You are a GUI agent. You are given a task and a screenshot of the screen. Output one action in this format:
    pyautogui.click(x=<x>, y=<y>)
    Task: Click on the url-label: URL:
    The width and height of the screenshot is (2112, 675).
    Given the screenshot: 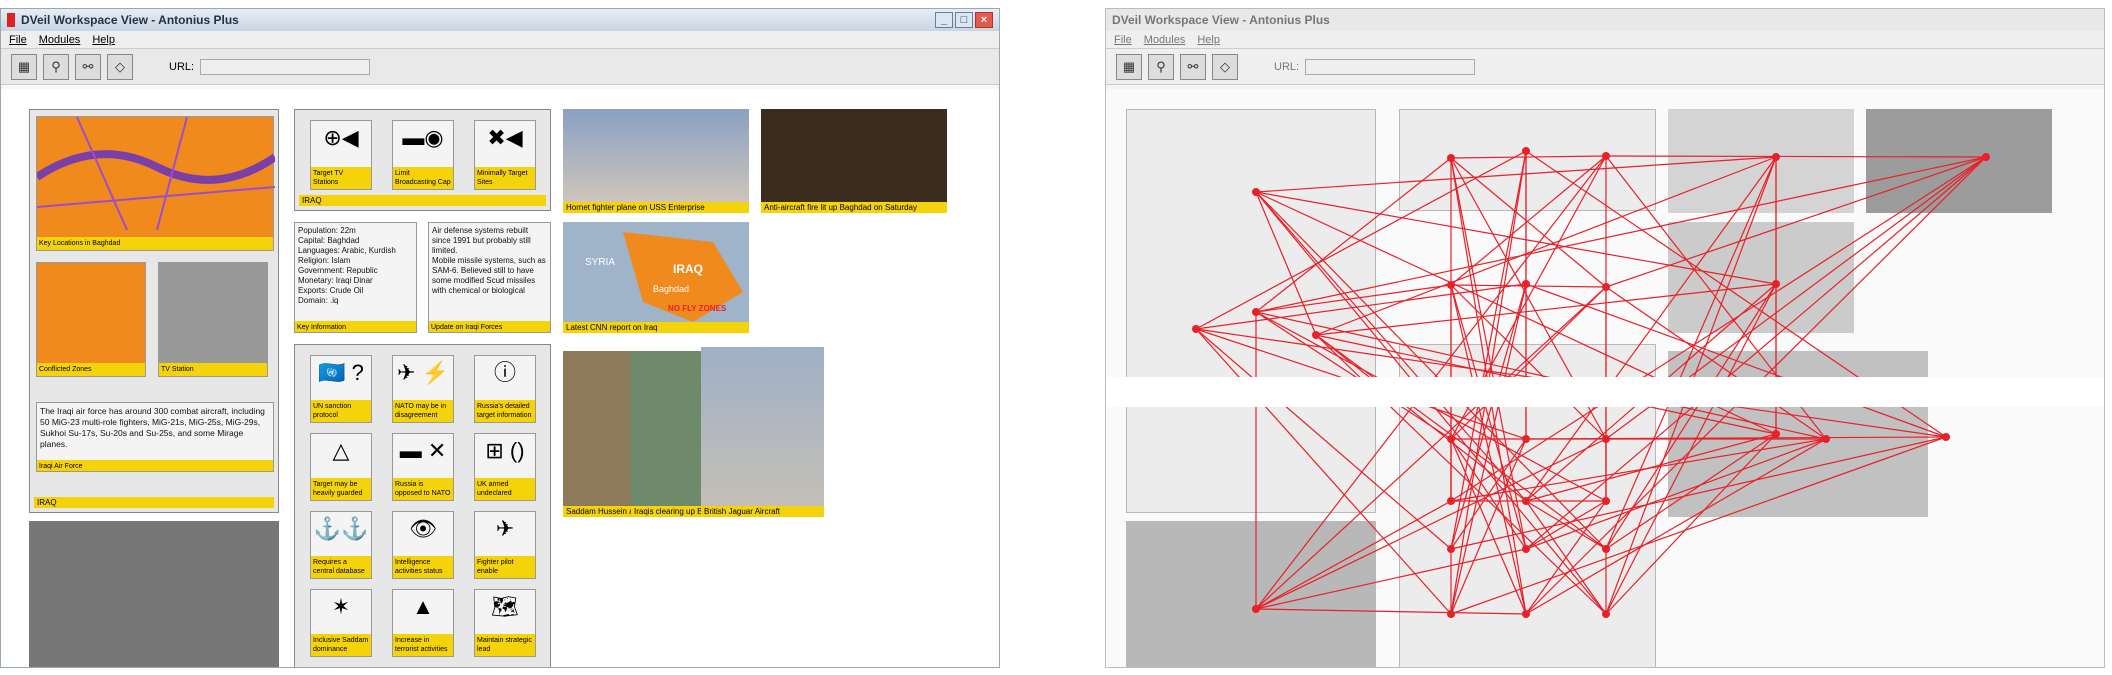 What is the action you would take?
    pyautogui.click(x=182, y=66)
    